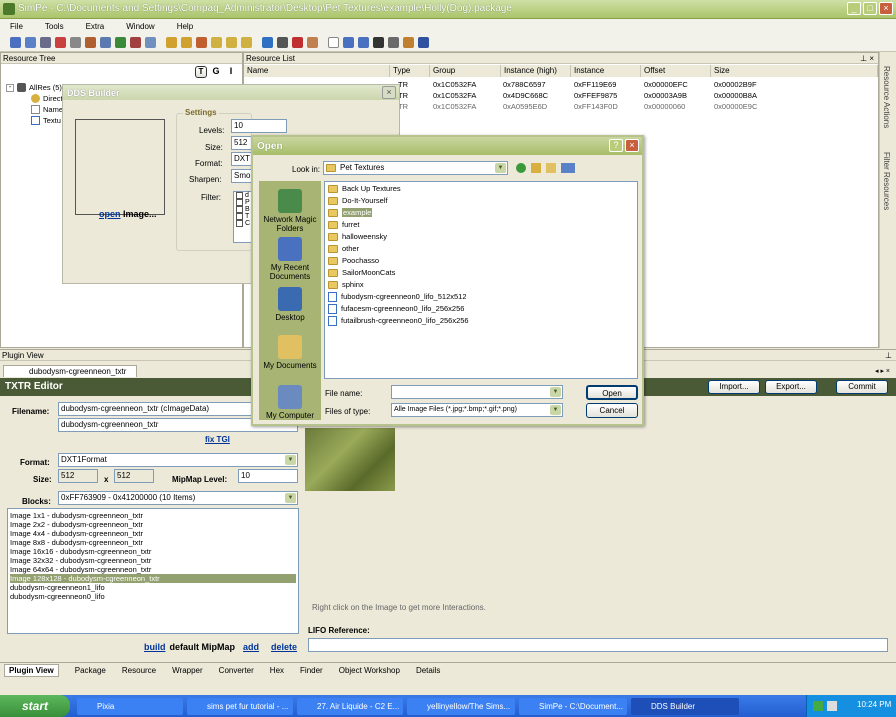 The height and width of the screenshot is (717, 896). What do you see at coordinates (870, 8) in the screenshot?
I see `maximize-button: □` at bounding box center [870, 8].